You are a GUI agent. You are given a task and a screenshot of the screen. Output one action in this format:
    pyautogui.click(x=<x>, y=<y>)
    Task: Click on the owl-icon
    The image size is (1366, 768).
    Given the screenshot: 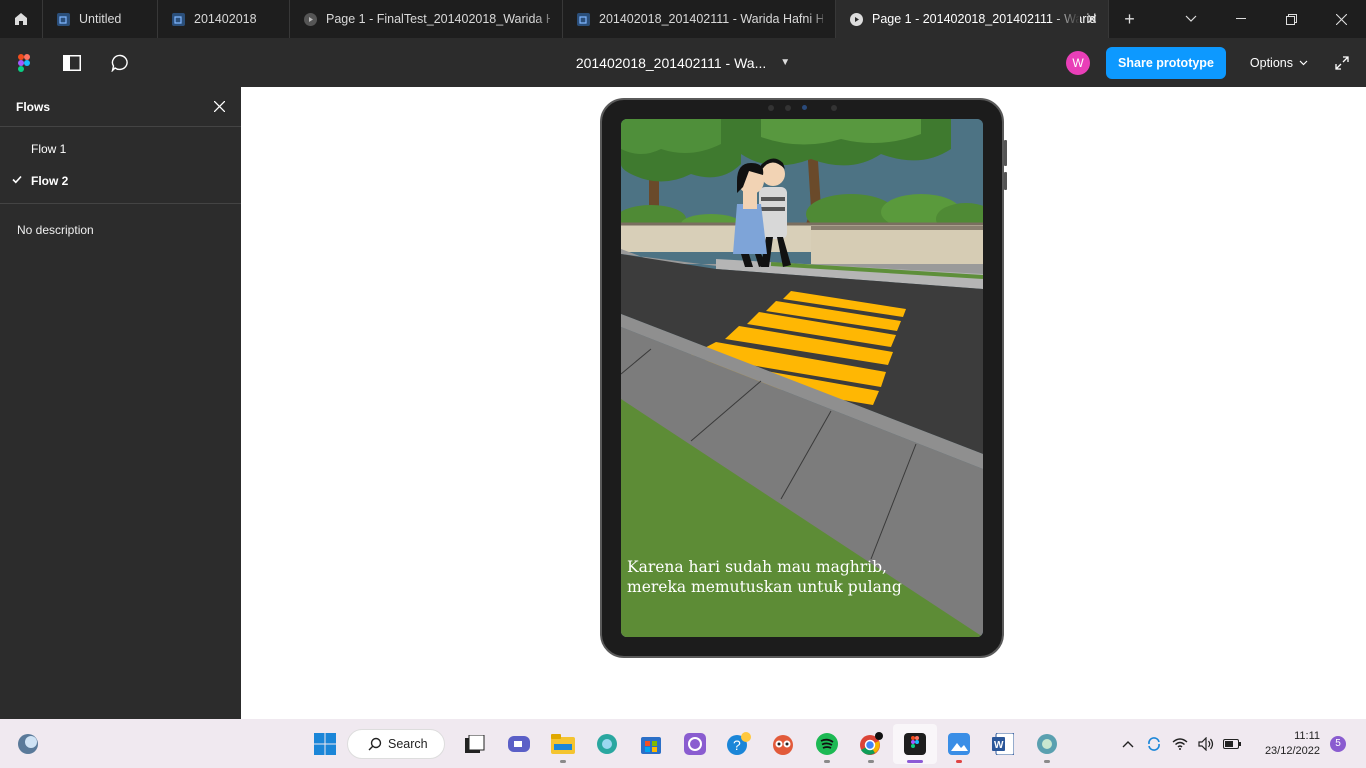 What is the action you would take?
    pyautogui.click(x=783, y=744)
    